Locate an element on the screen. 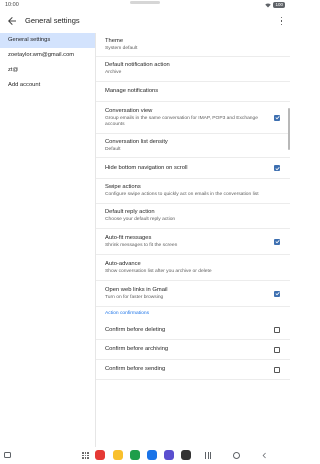 The width and height of the screenshot is (320, 464). recents-icon is located at coordinates (208, 455).